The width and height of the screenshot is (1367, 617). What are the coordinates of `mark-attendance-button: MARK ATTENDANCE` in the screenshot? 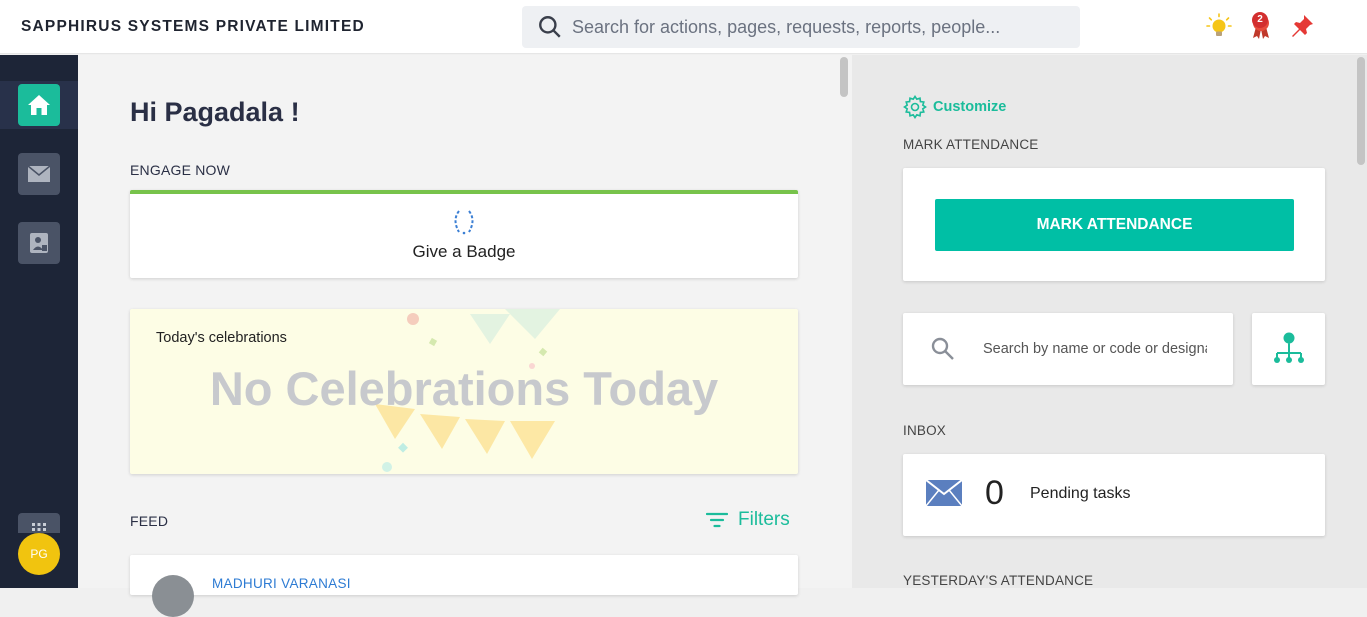 It's located at (1114, 225).